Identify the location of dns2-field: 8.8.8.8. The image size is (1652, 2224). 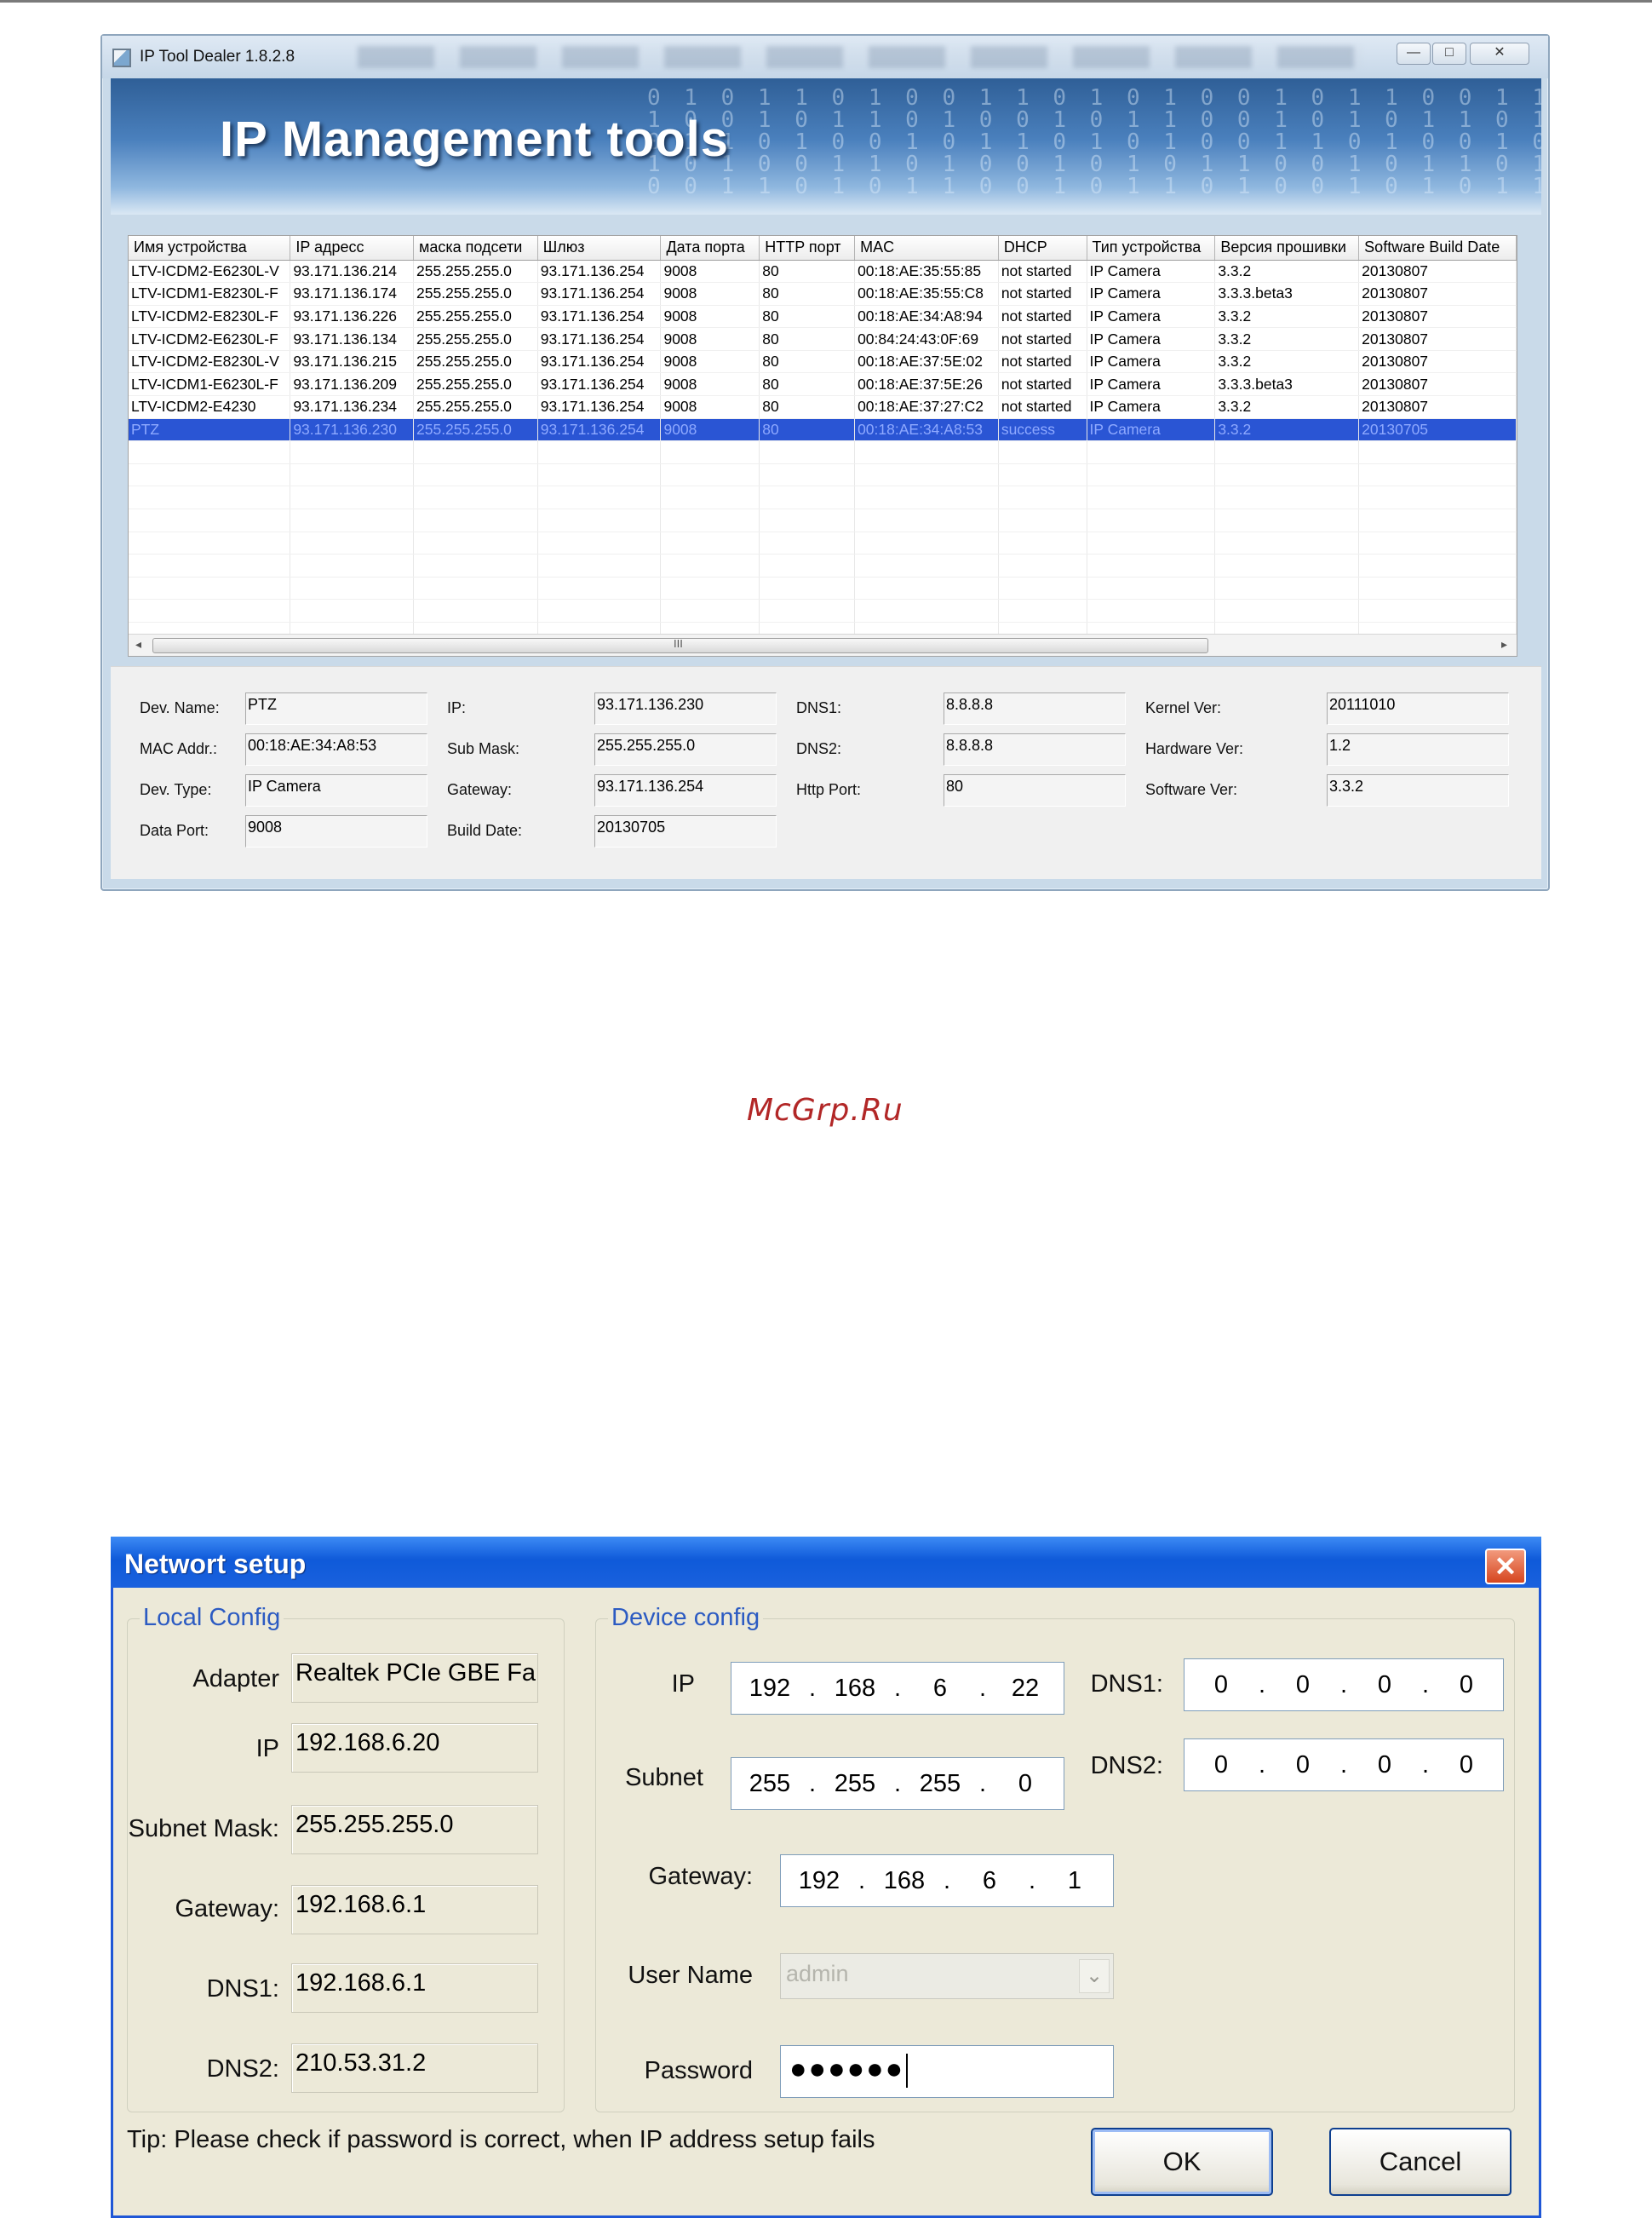
(1035, 749).